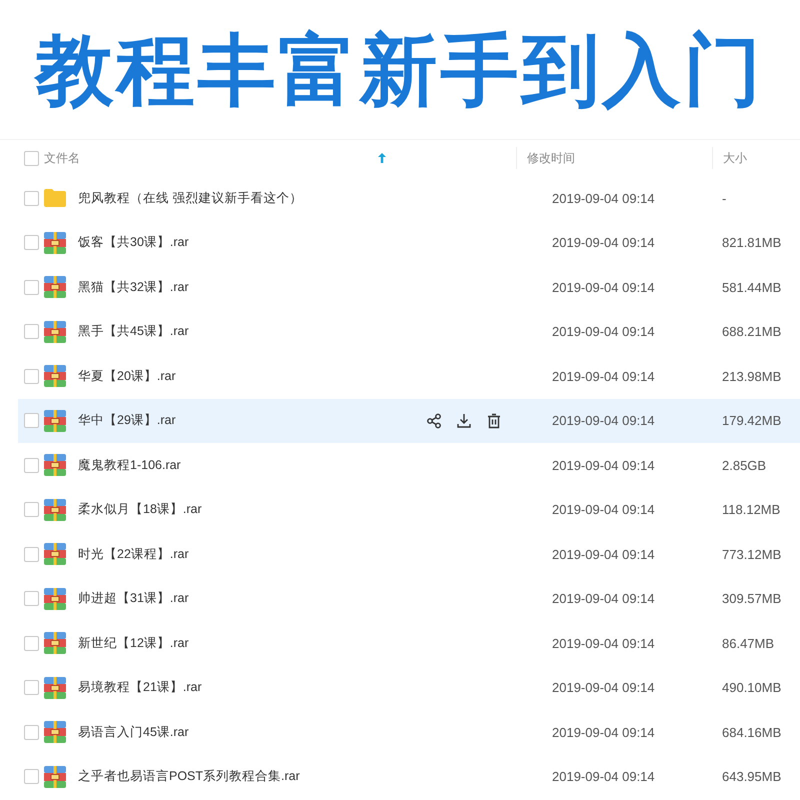  Describe the element at coordinates (744, 465) in the screenshot. I see `file-size: 2.85GB` at that location.